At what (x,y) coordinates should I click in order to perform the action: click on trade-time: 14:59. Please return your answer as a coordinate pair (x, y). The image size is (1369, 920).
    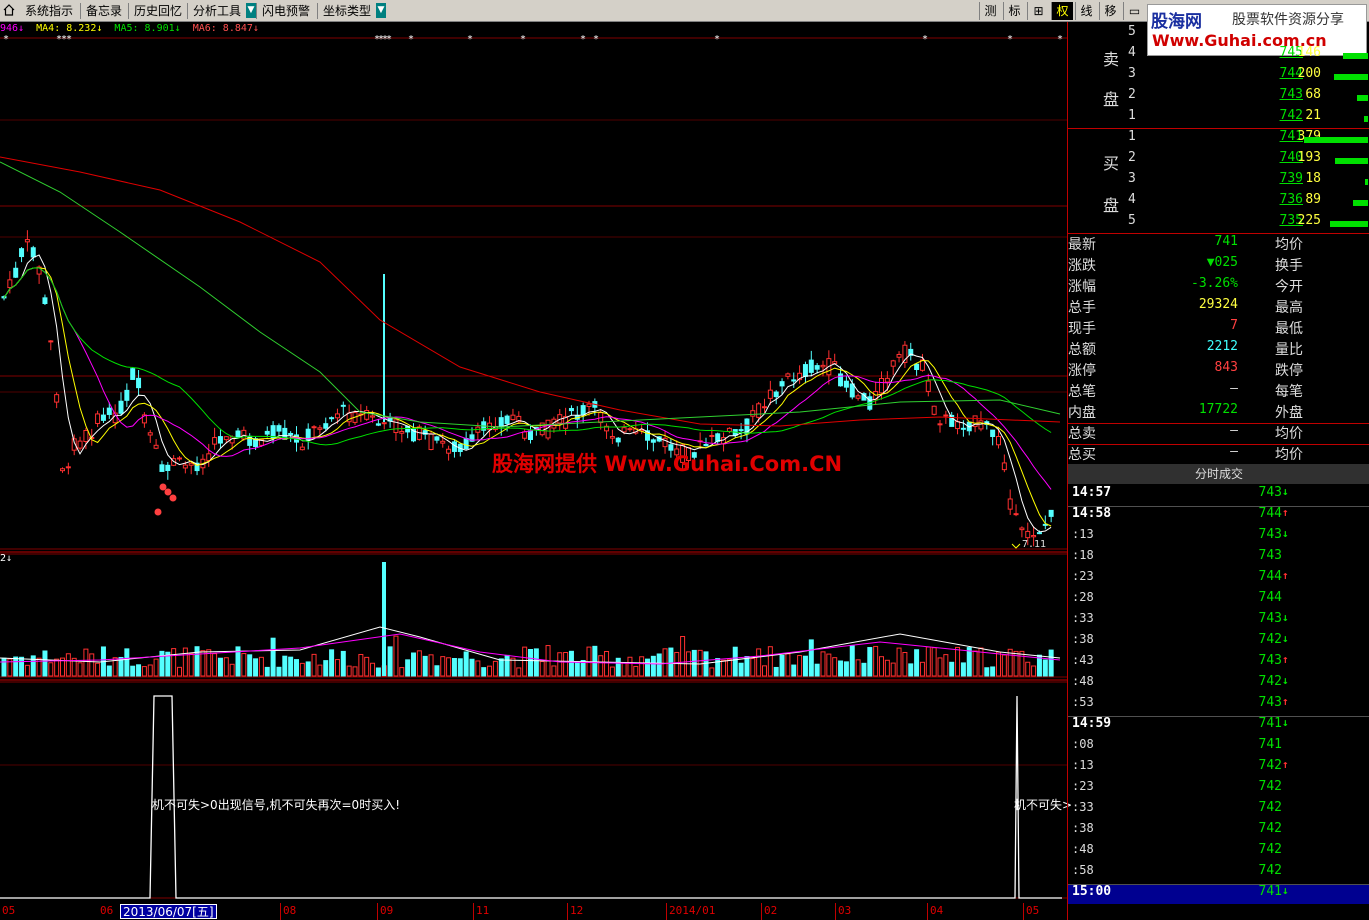
    Looking at the image, I should click on (1092, 723).